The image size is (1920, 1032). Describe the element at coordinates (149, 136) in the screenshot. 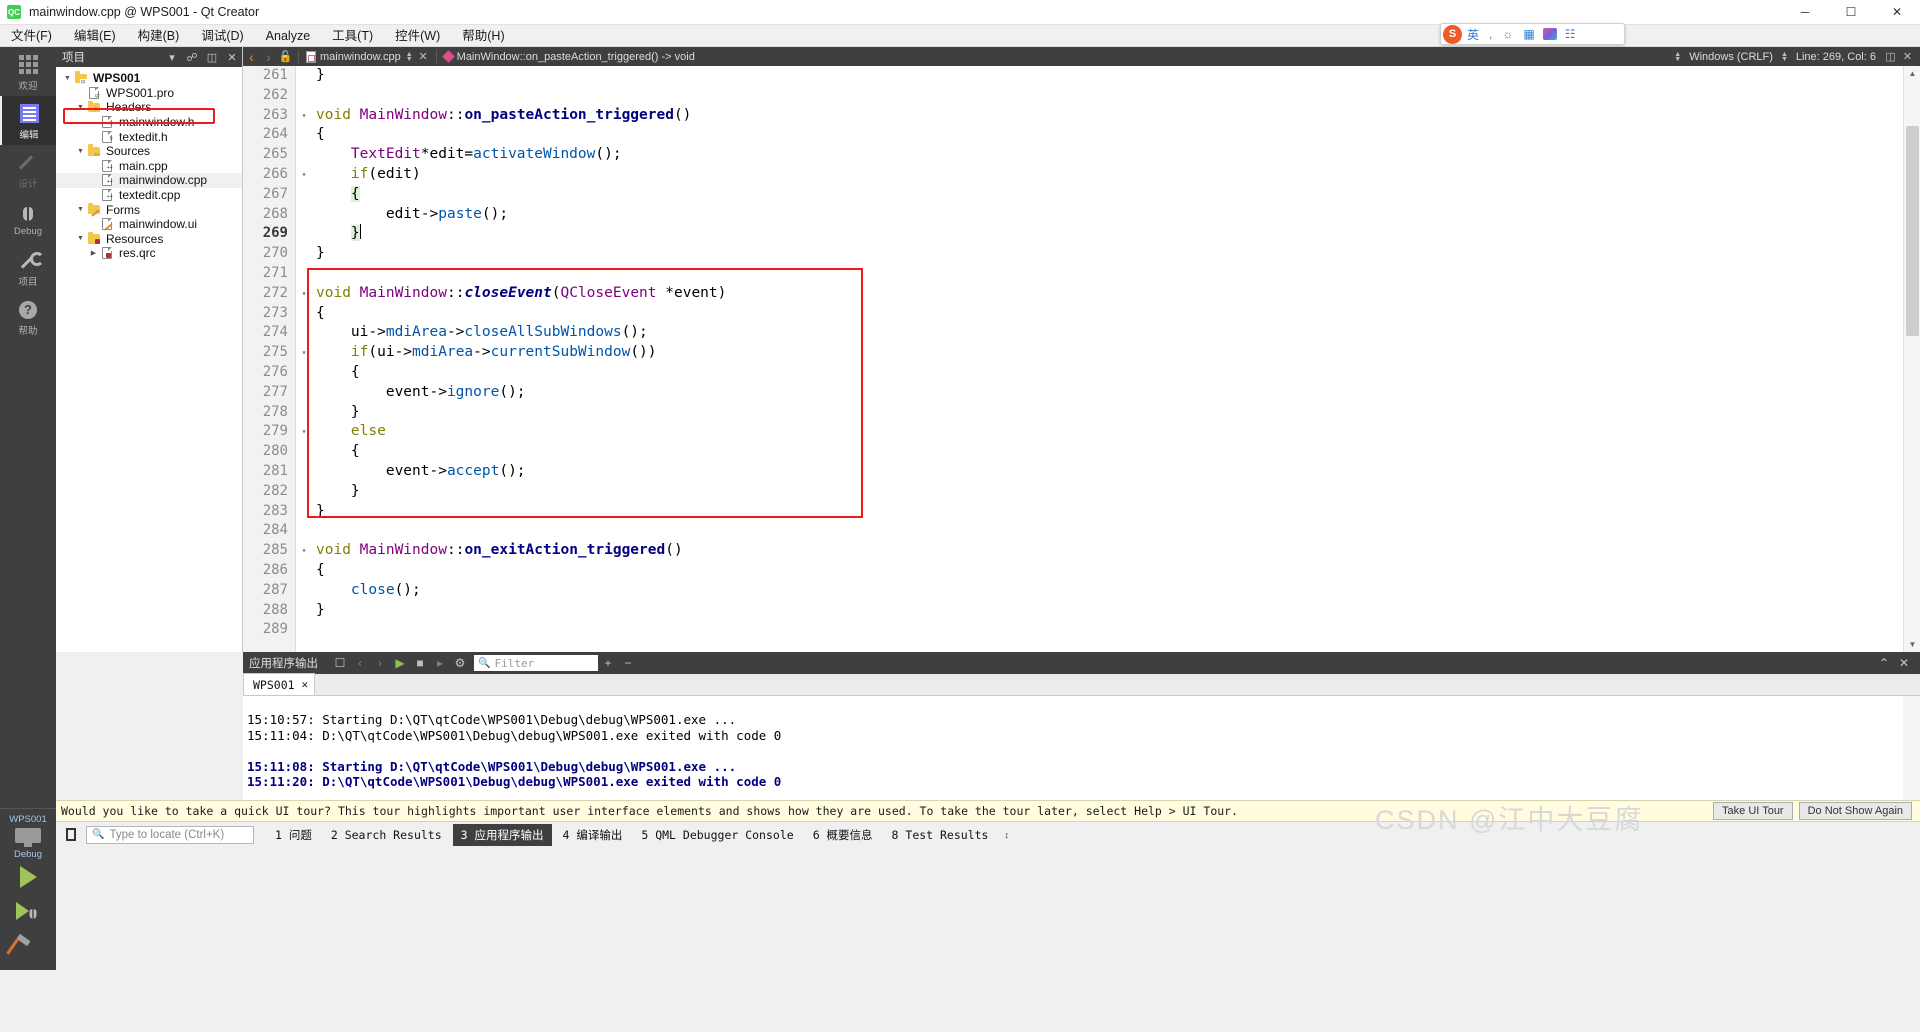

I see `tree-item-textedit-h: h textedit.h` at that location.